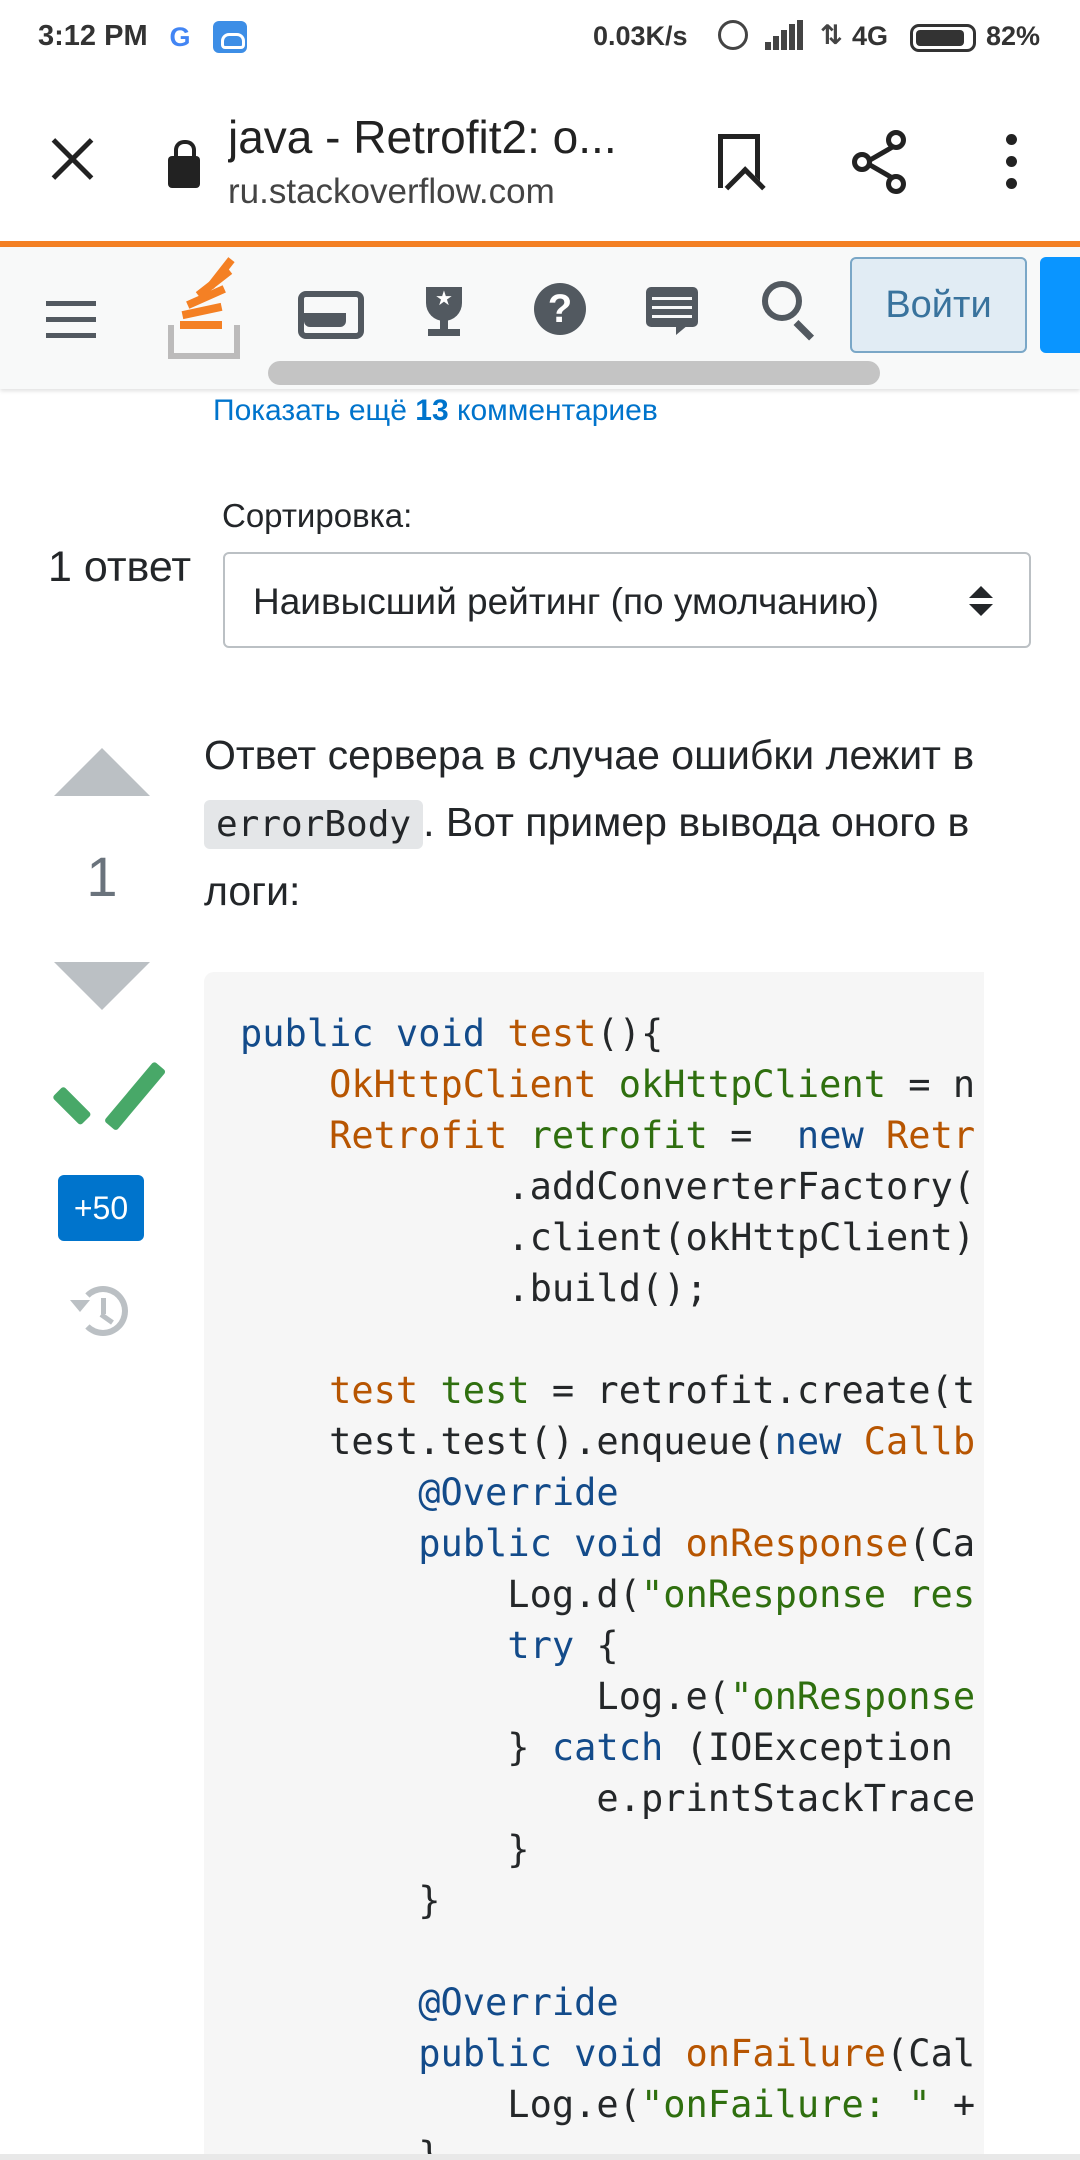 The image size is (1080, 2160). What do you see at coordinates (102, 772) in the screenshot?
I see `vote-up-icon` at bounding box center [102, 772].